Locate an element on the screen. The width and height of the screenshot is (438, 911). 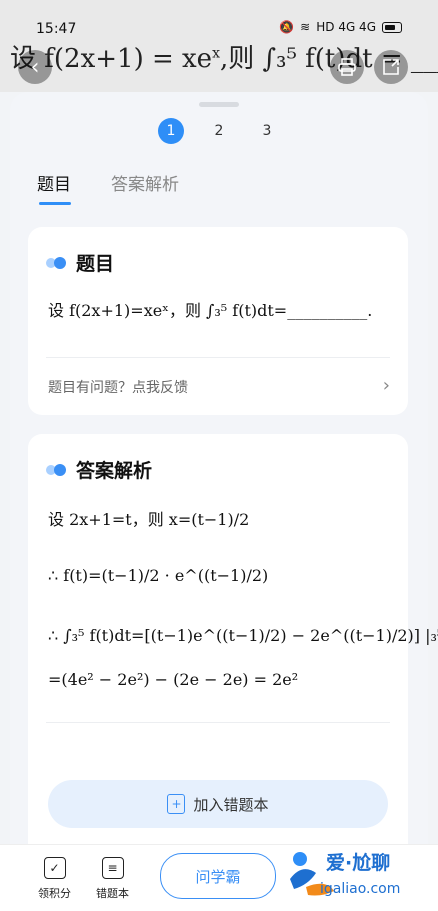
question-card-title: 题目 is located at coordinates (95, 264).